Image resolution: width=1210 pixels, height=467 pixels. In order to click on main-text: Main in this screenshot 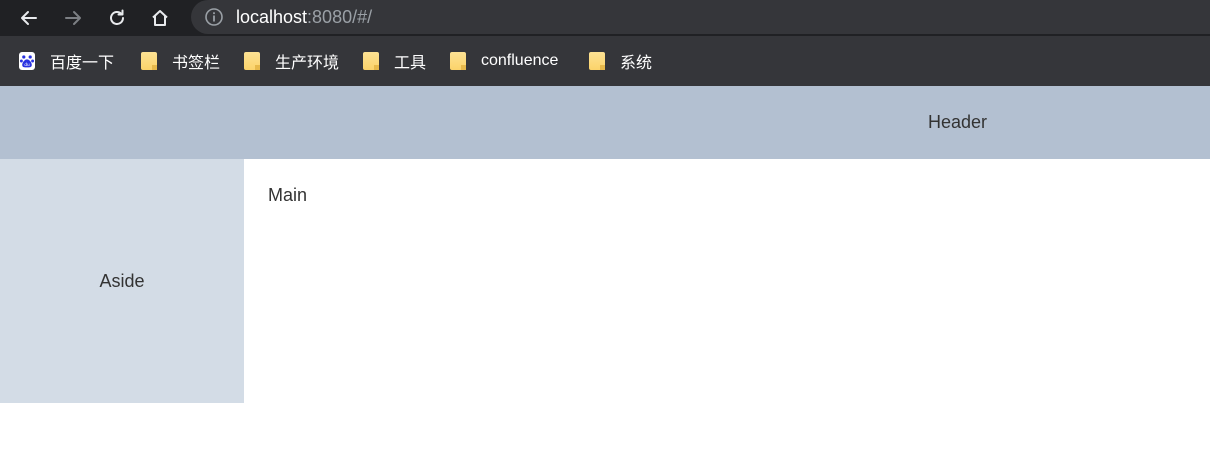, I will do `click(288, 195)`.